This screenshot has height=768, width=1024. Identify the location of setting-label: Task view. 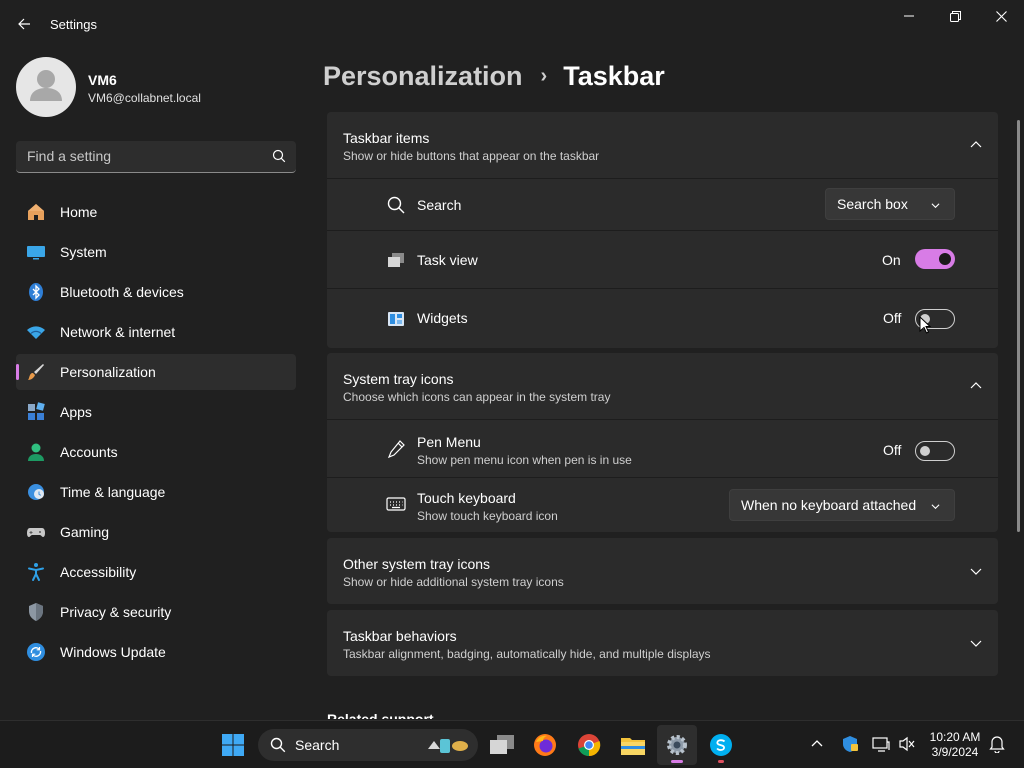
(447, 260).